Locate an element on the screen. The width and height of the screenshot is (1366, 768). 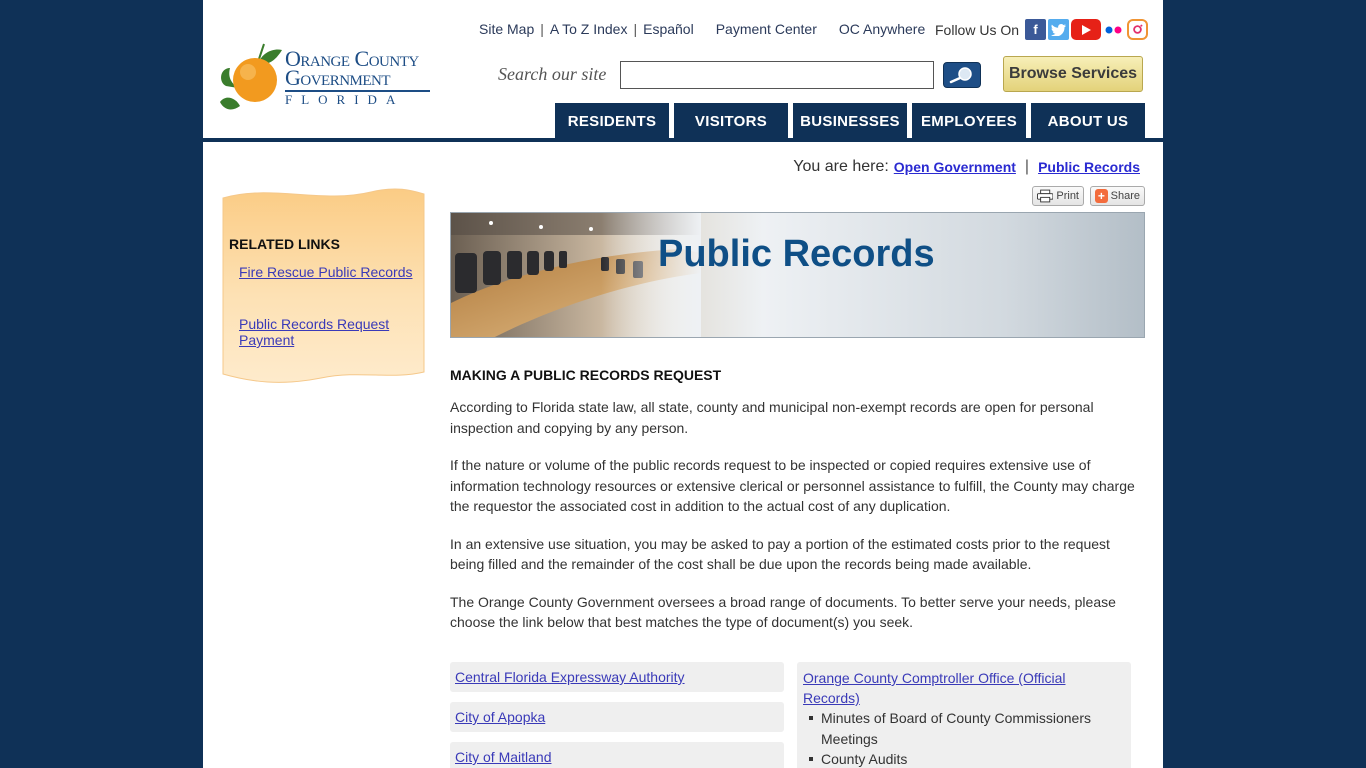
breadcrumb-public-records: Public Records is located at coordinates (1089, 167).